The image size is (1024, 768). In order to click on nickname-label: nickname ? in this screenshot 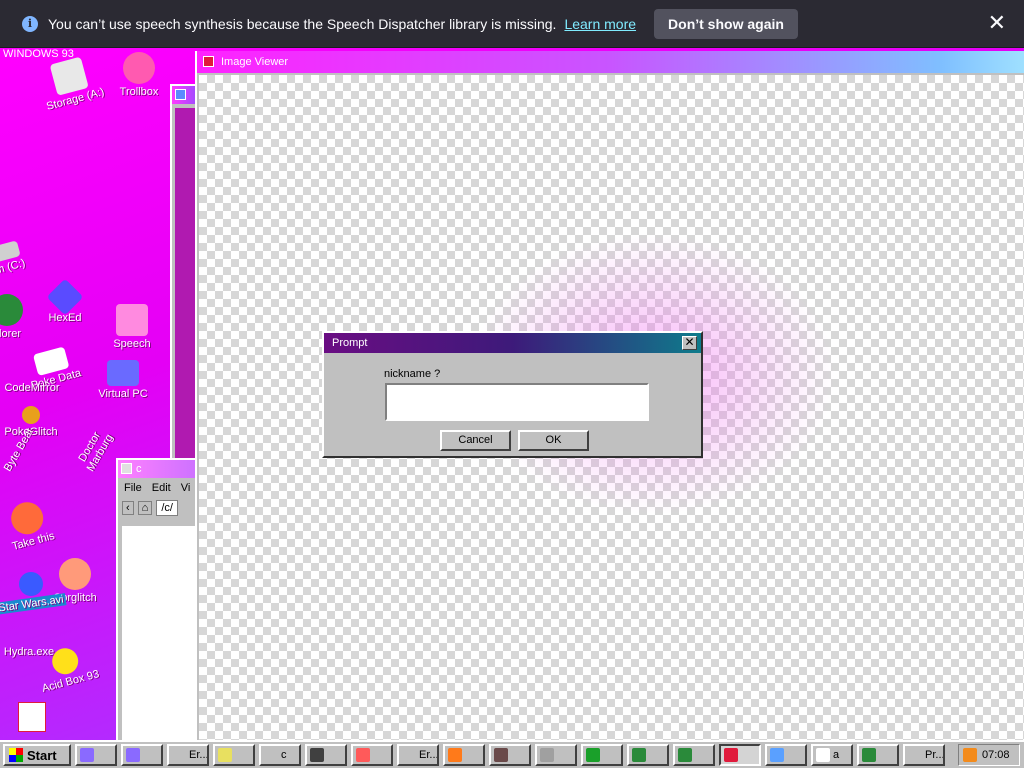, I will do `click(412, 374)`.